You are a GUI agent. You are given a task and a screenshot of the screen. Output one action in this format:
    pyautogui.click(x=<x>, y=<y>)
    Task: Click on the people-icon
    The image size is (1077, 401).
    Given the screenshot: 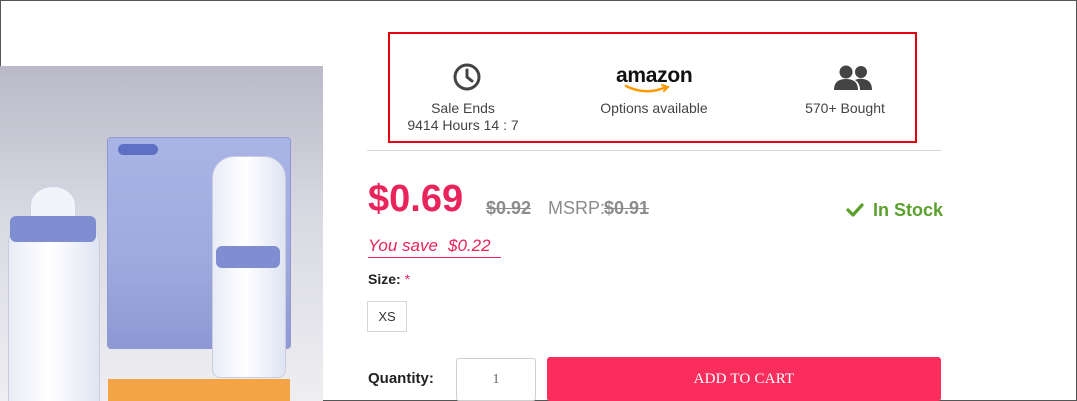 What is the action you would take?
    pyautogui.click(x=853, y=80)
    